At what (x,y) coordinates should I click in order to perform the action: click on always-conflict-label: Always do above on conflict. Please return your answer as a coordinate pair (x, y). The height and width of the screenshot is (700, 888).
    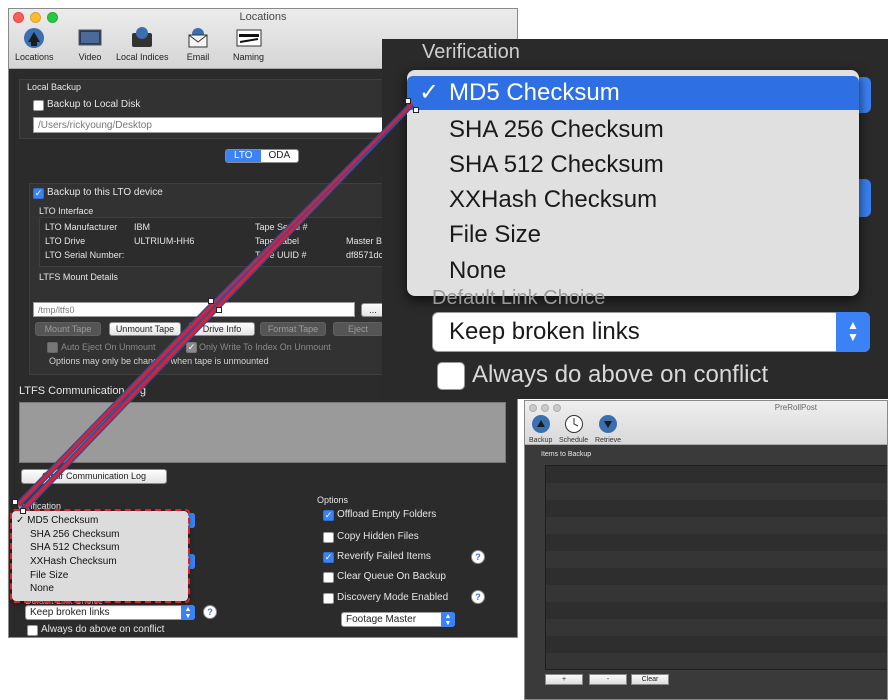
    Looking at the image, I should click on (103, 629).